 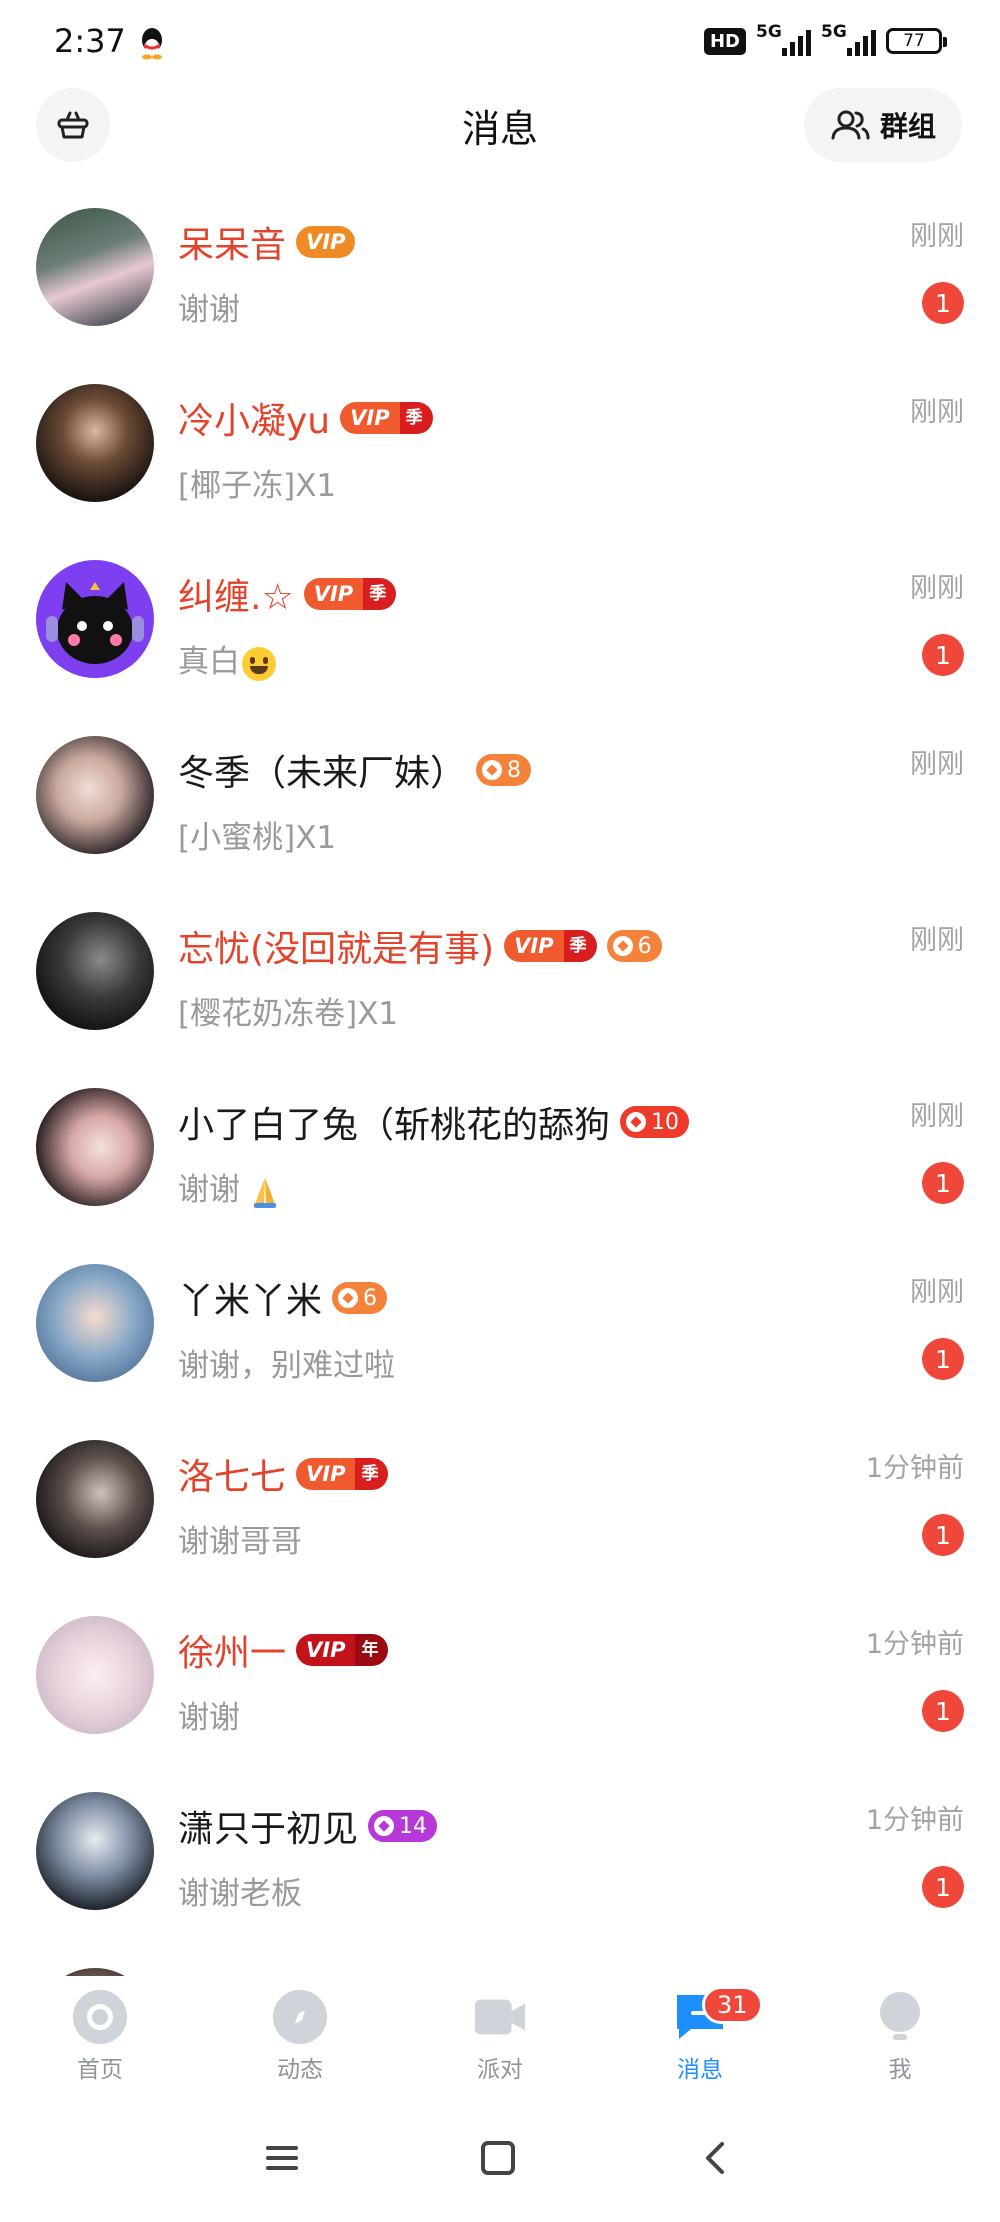 I want to click on status-time: 2:37, so click(x=90, y=41).